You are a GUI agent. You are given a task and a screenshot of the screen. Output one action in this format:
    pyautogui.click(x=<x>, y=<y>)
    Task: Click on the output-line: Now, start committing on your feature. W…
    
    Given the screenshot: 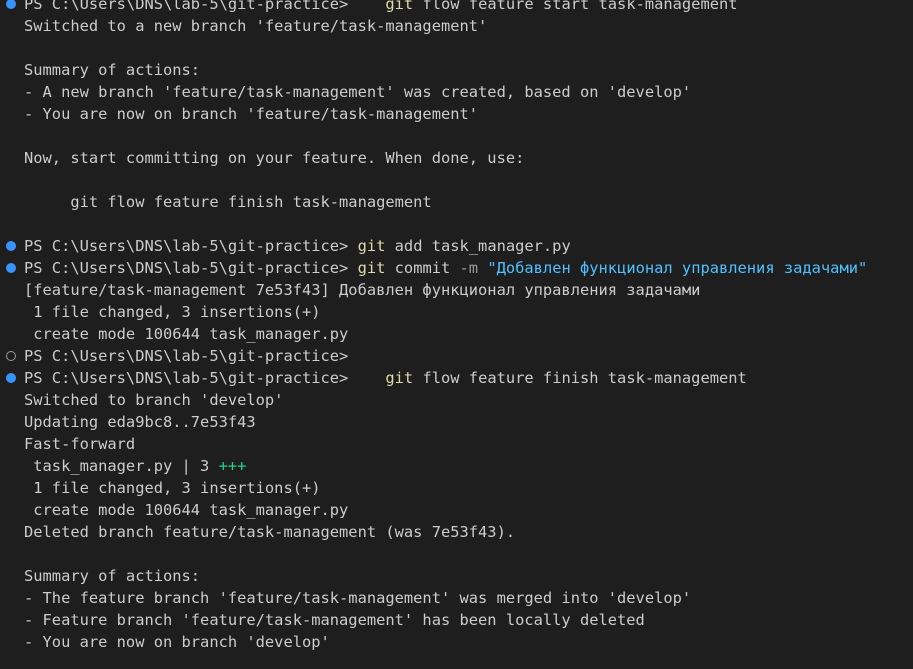 What is the action you would take?
    pyautogui.click(x=456, y=158)
    